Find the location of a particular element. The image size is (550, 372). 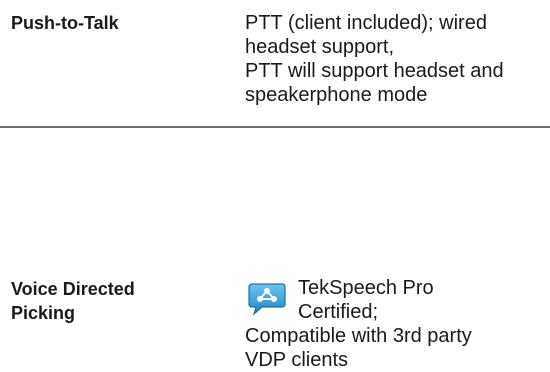

value-line: PTT will support headset and is located at coordinates (374, 71).